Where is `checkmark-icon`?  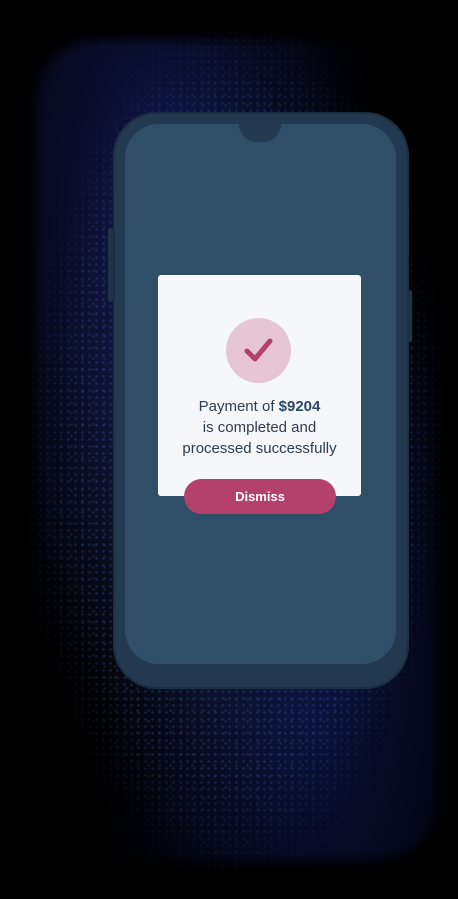
checkmark-icon is located at coordinates (258, 350).